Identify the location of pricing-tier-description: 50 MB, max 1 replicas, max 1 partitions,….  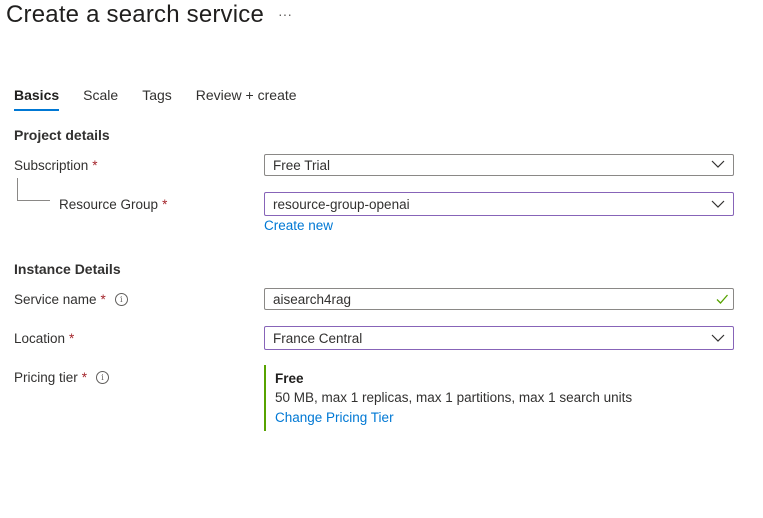
(454, 397).